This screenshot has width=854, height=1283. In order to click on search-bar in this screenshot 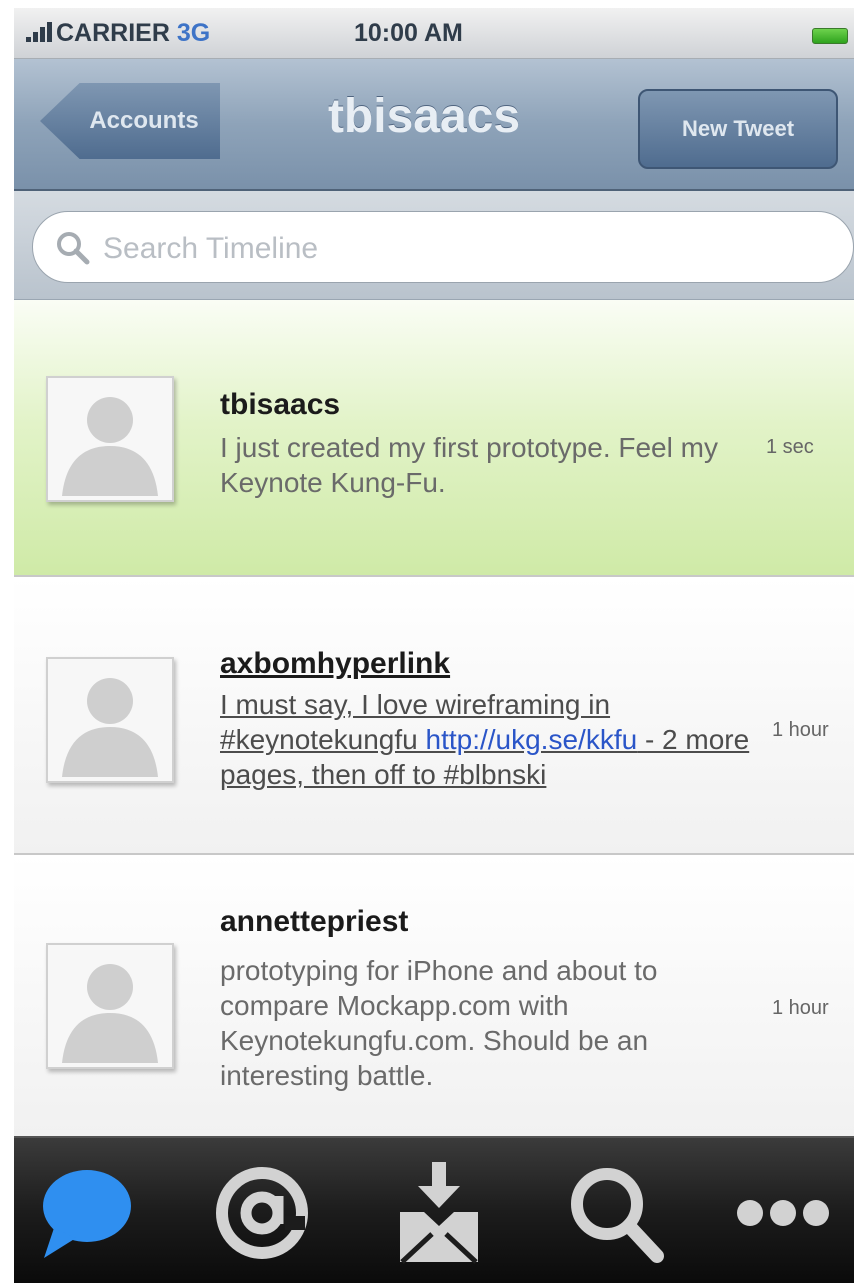, I will do `click(434, 245)`.